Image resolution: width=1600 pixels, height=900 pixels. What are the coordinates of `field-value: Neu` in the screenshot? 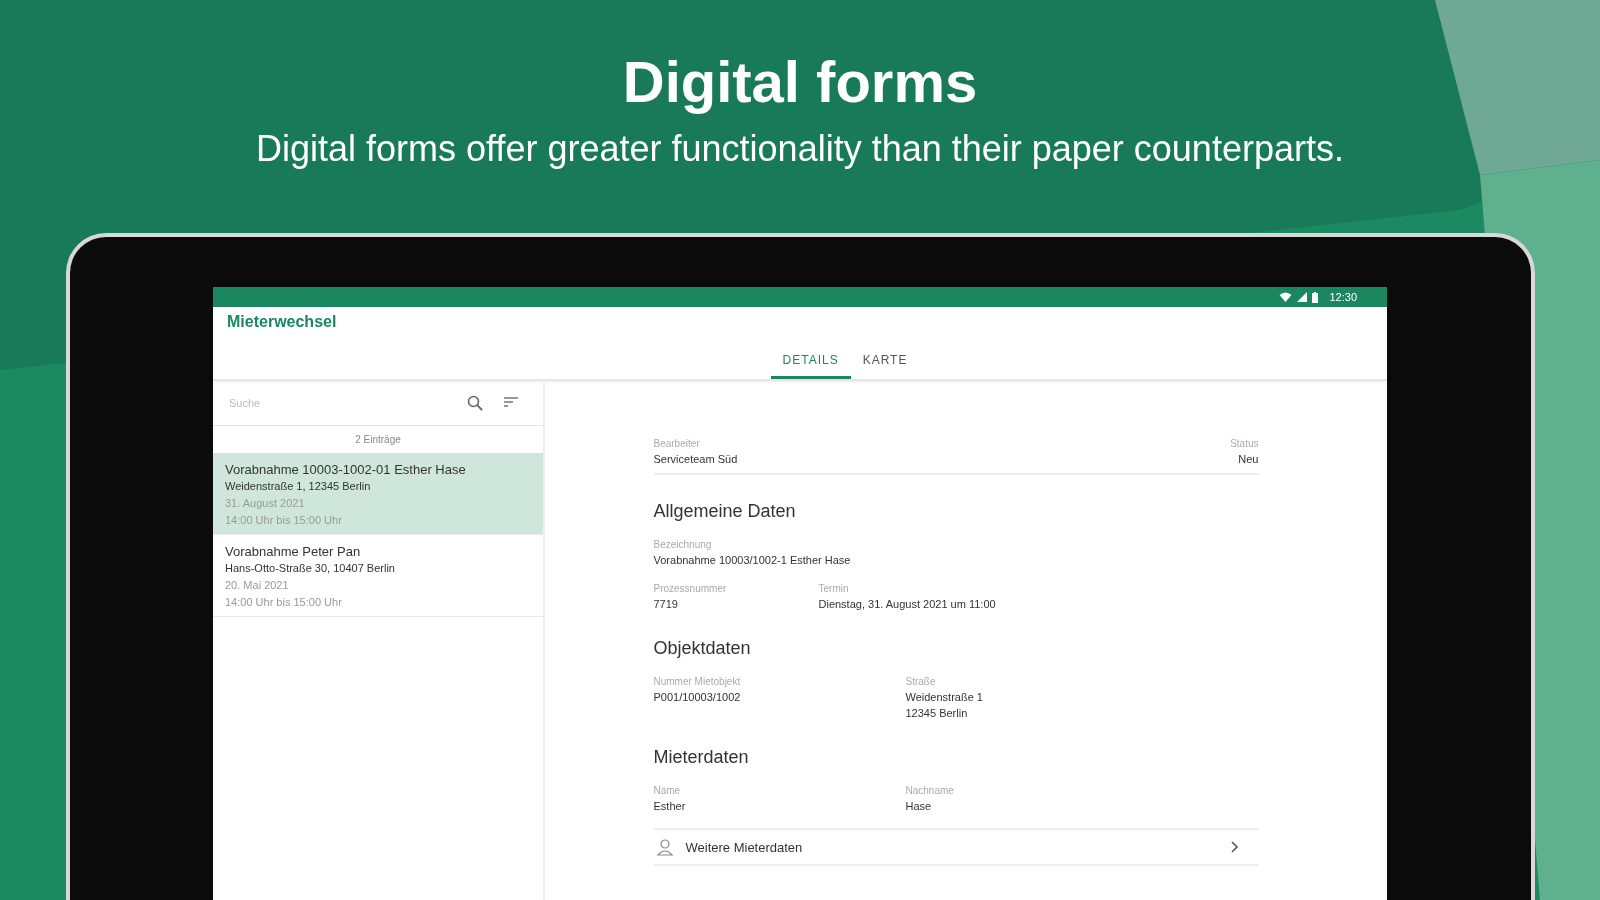 It's located at (1248, 459).